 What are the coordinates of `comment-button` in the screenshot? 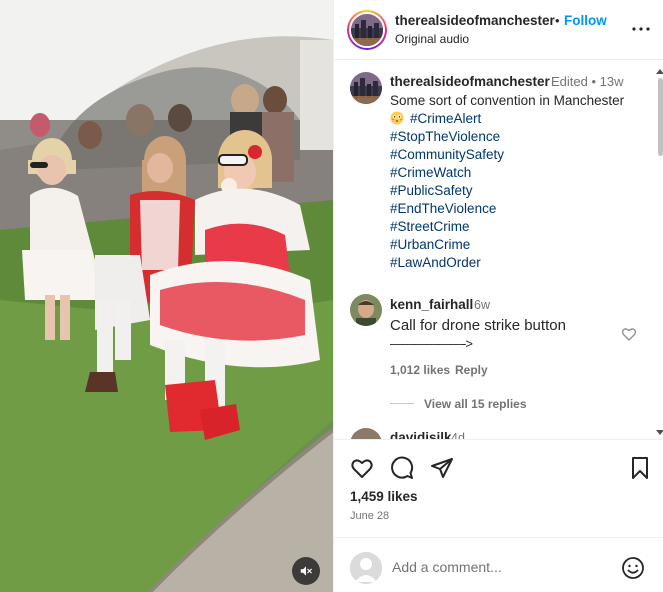 It's located at (402, 468).